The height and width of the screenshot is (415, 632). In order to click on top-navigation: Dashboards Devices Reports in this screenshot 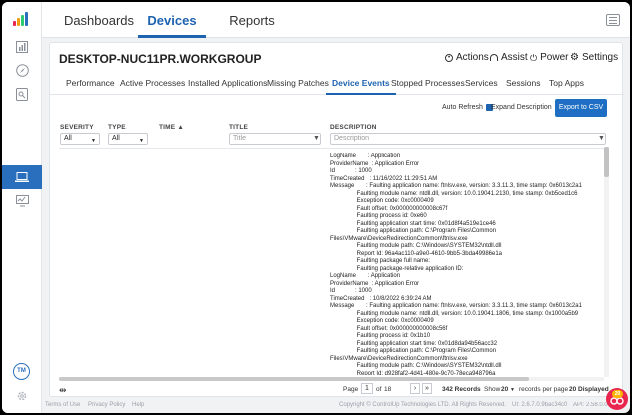, I will do `click(336, 20)`.